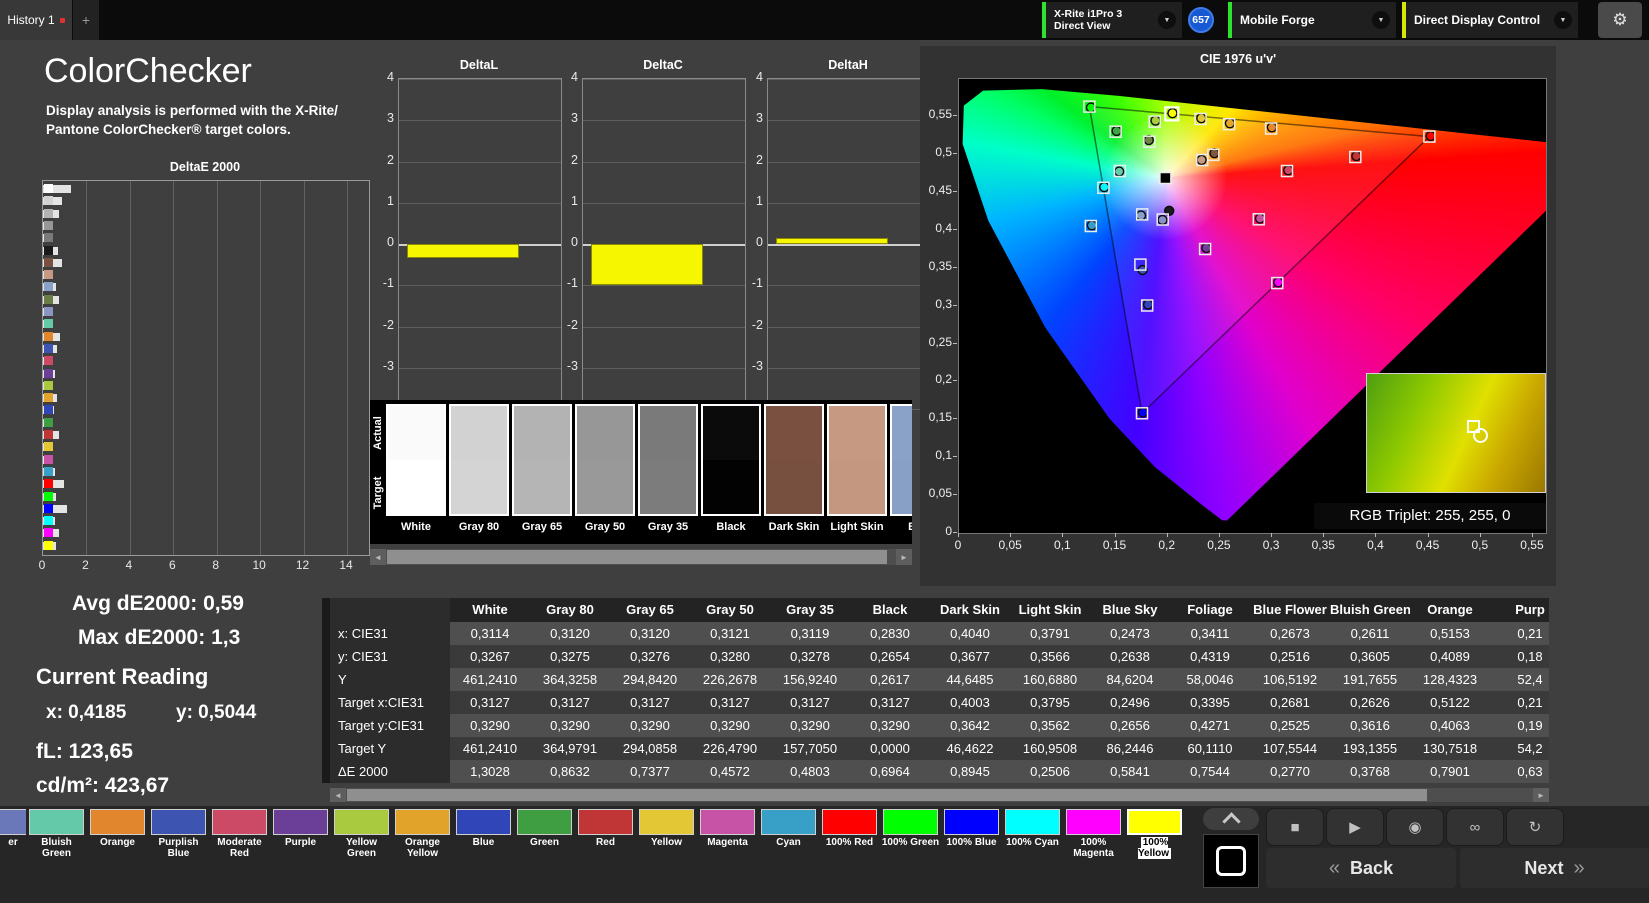 This screenshot has width=1649, height=903. I want to click on patch-button: 100% Cyan, so click(1032, 836).